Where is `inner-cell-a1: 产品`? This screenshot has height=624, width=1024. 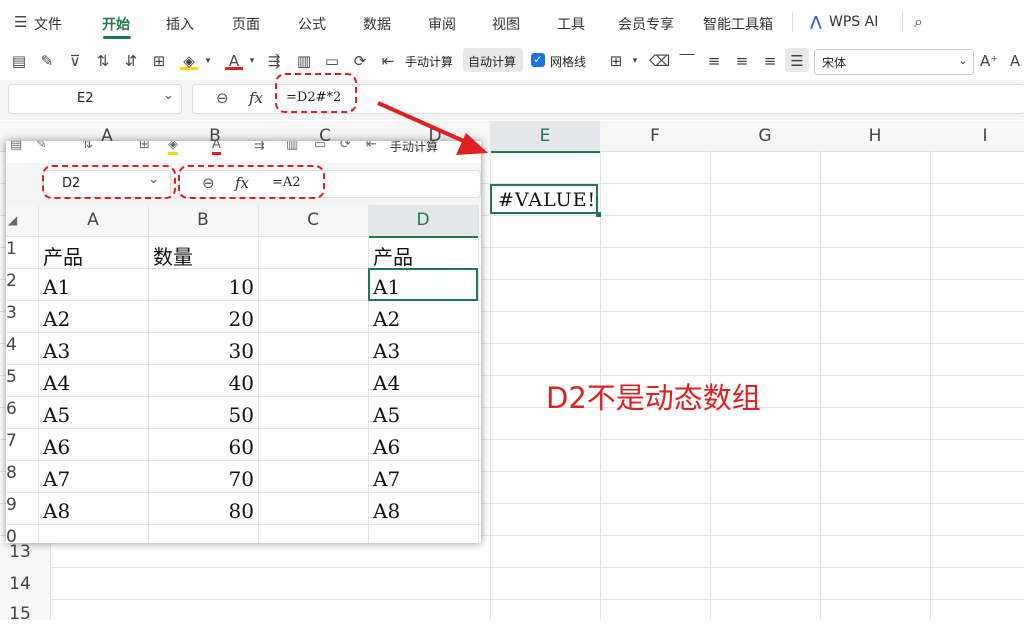
inner-cell-a1: 产品 is located at coordinates (63, 257).